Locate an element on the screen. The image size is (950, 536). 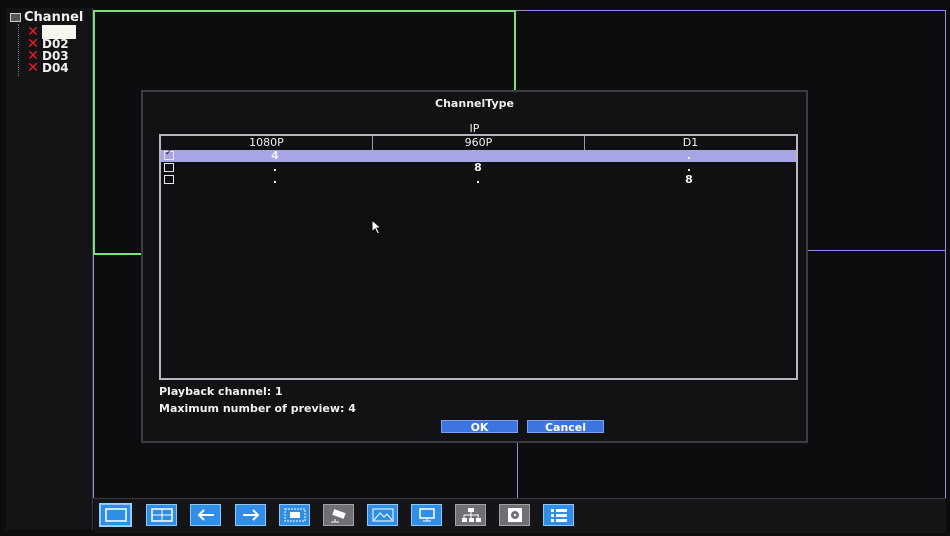
ok-button: OK is located at coordinates (479, 427).